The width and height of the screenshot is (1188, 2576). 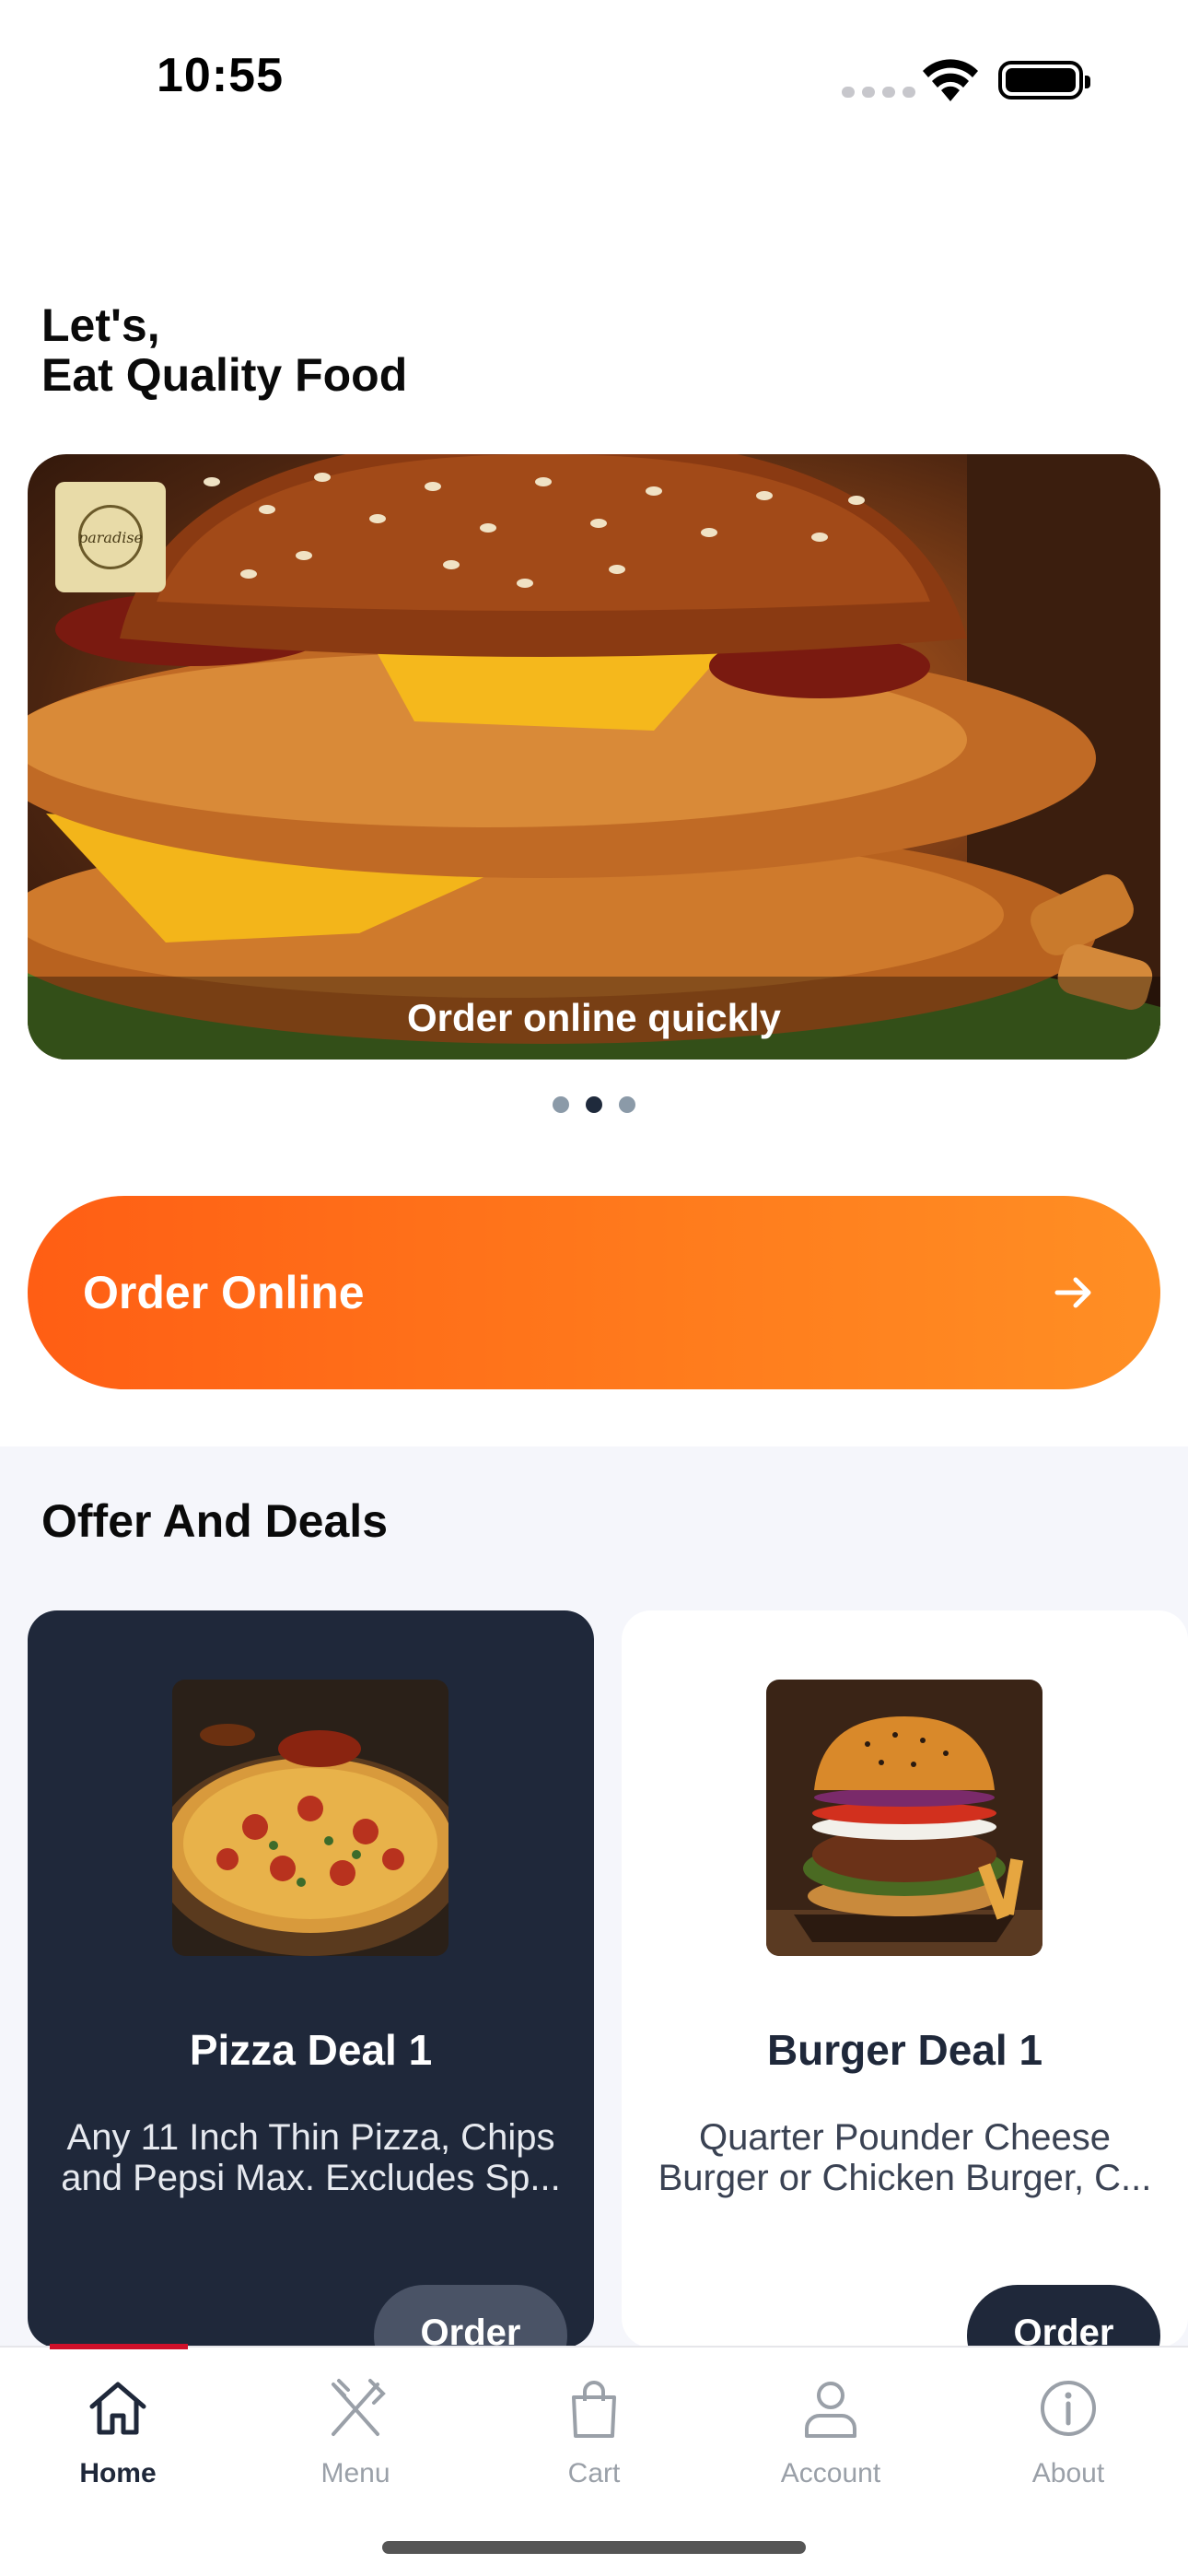 I want to click on battery-icon, so click(x=1044, y=80).